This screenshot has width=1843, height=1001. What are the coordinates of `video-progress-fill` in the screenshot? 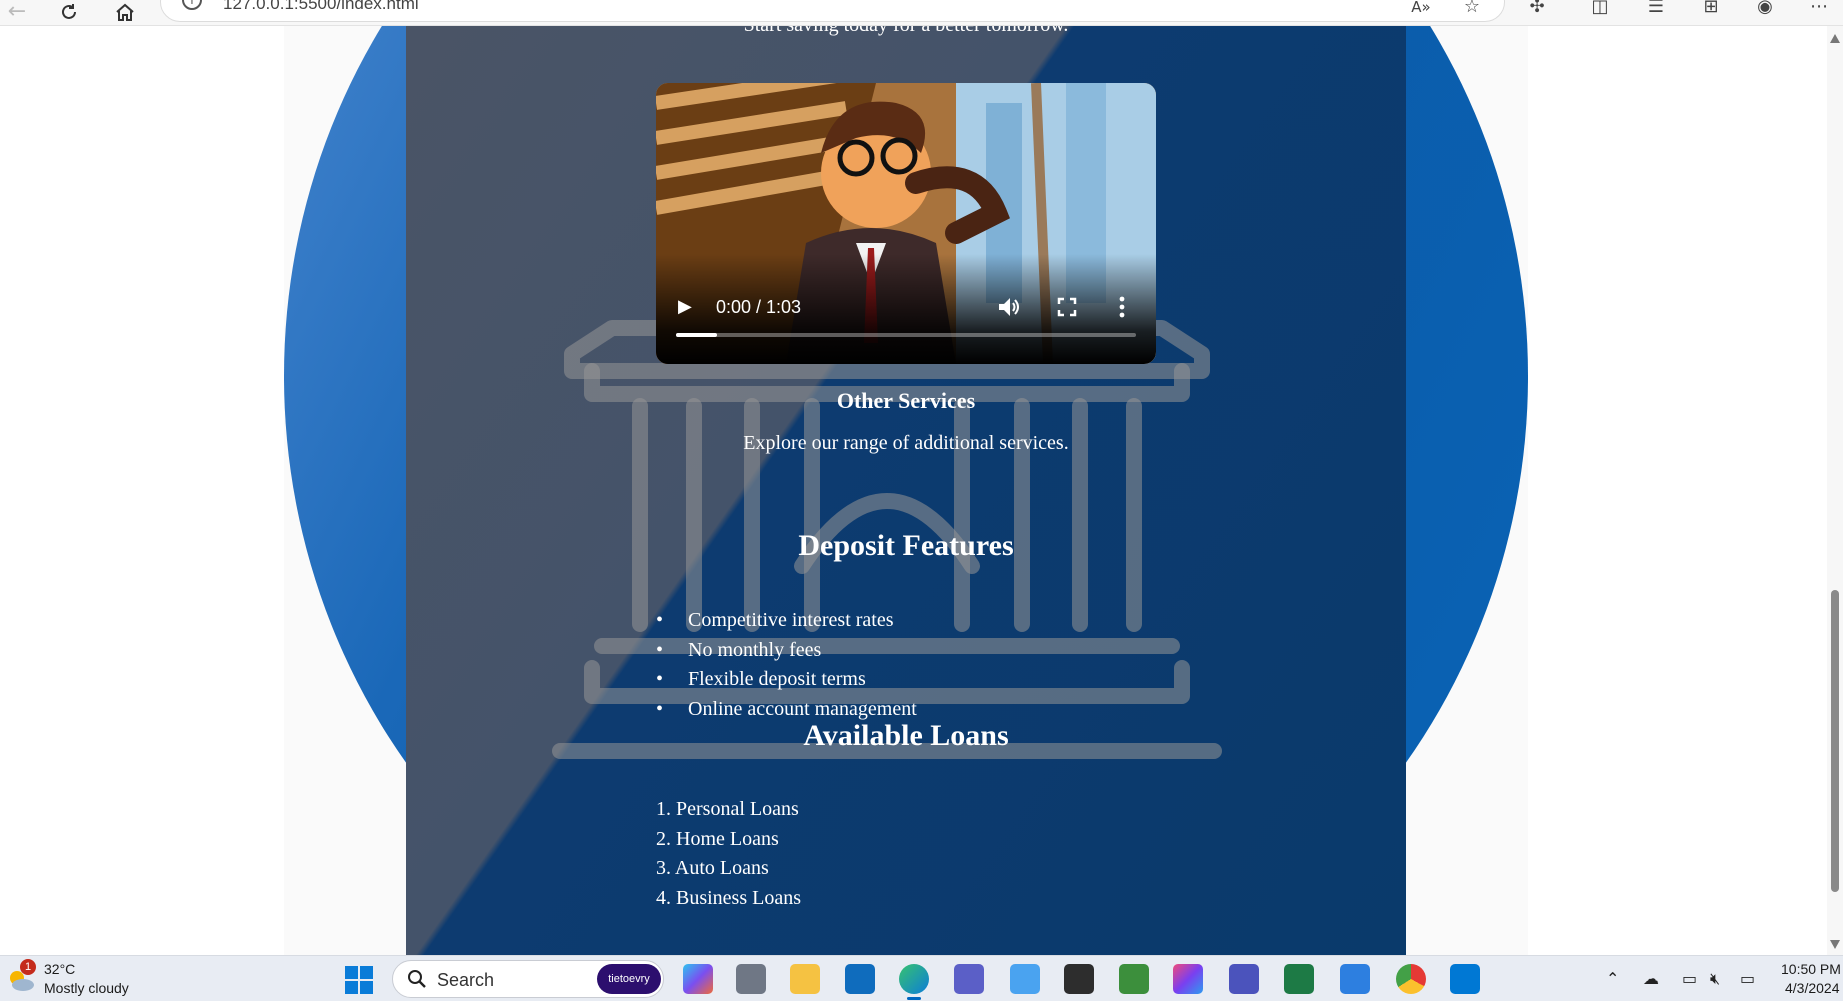 It's located at (697, 335).